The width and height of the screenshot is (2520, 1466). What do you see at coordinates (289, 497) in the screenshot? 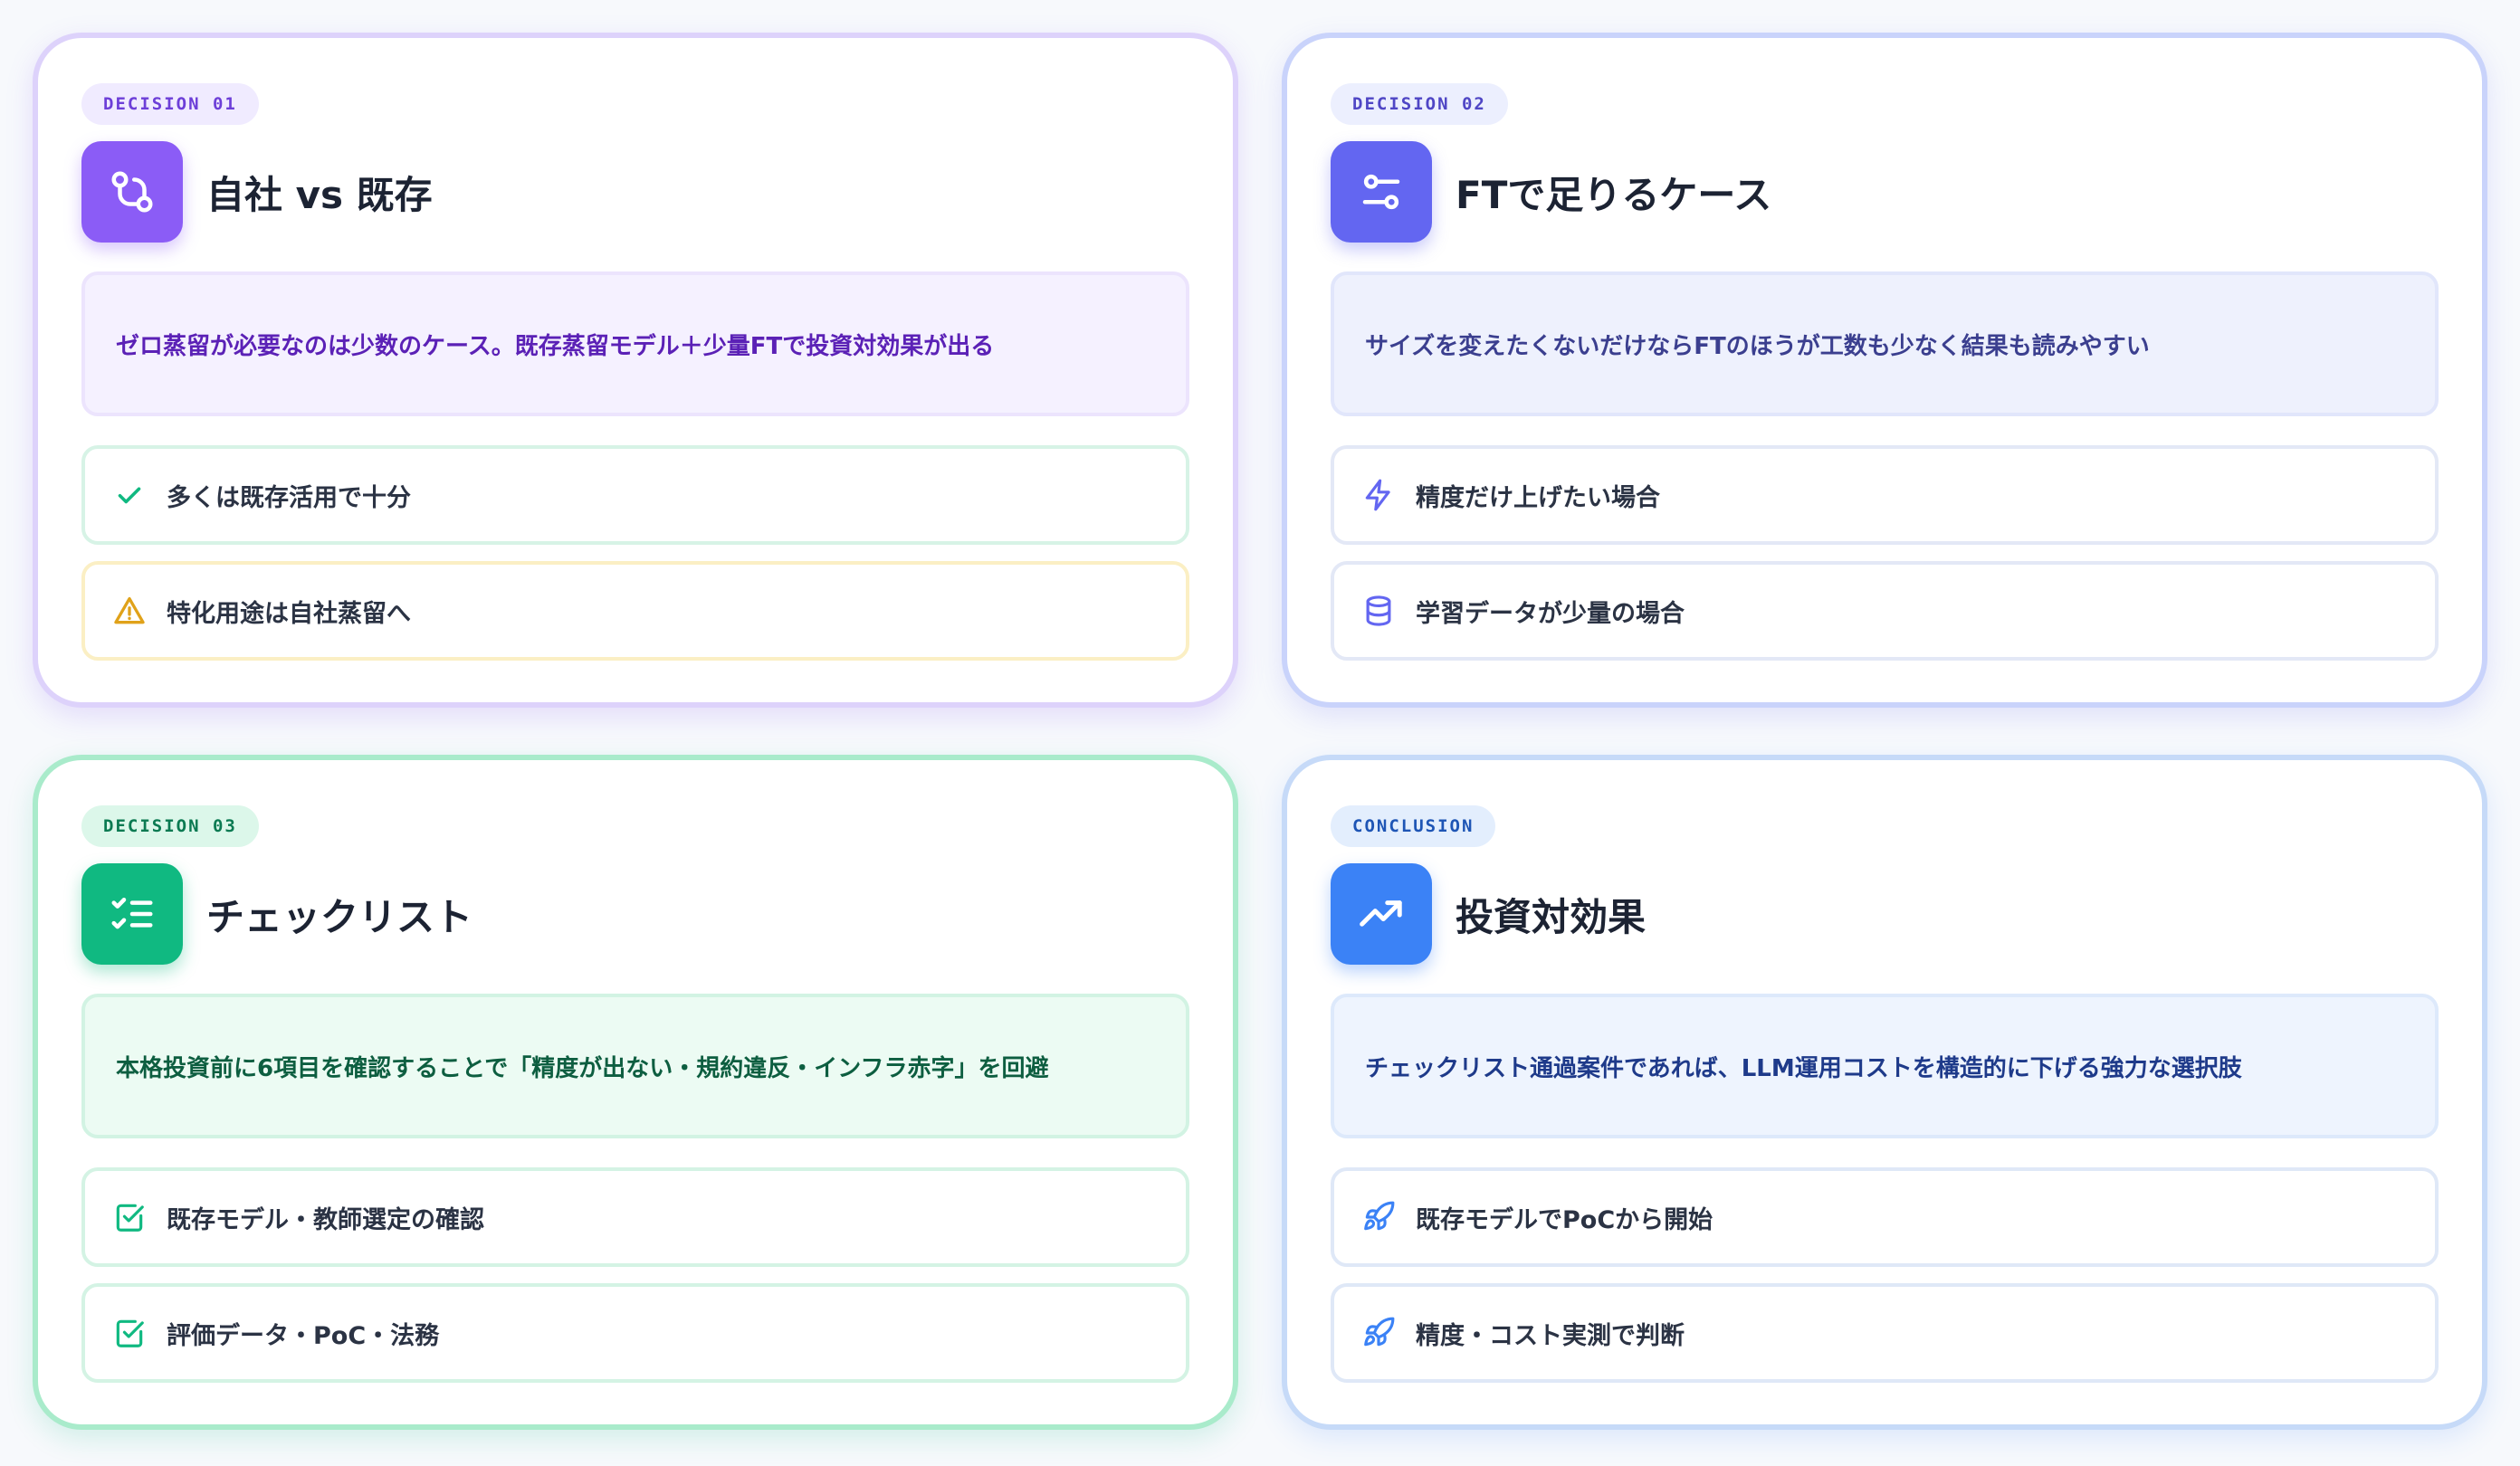
I see `list-item-label: 多くは既存活用で十分` at bounding box center [289, 497].